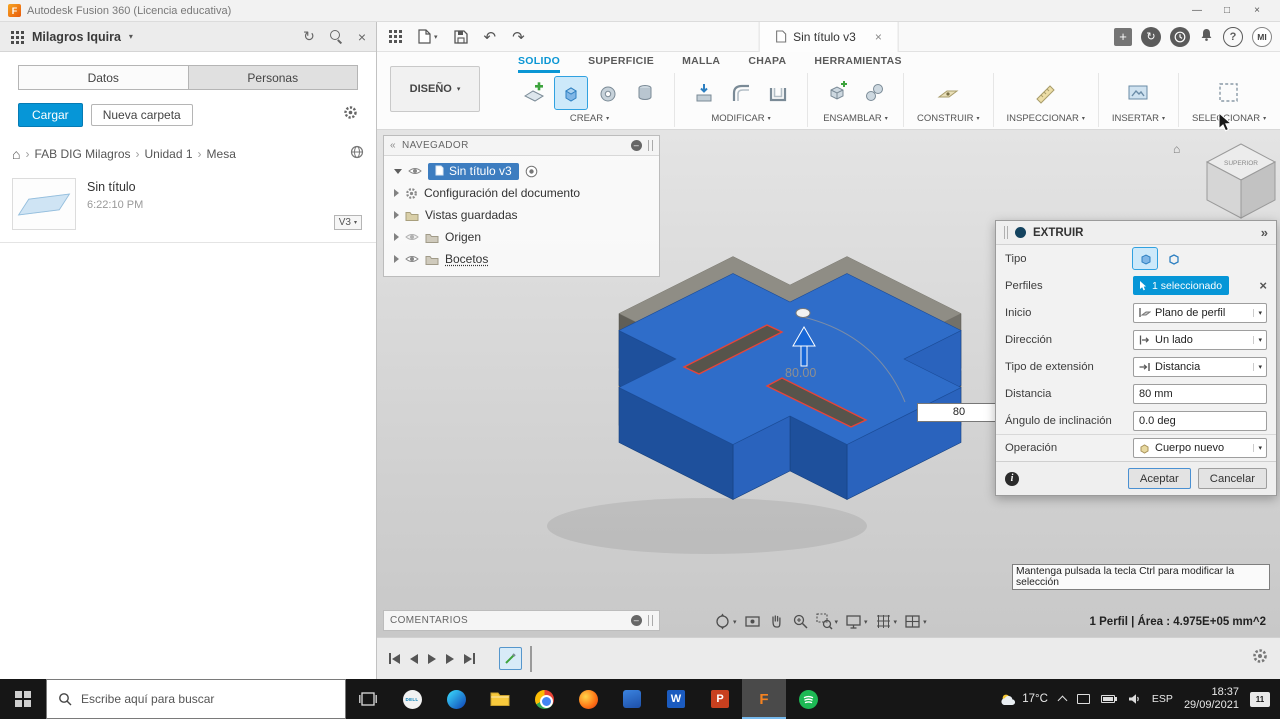 This screenshot has width=1280, height=719. What do you see at coordinates (428, 36) in the screenshot?
I see `file-menu-icon: ▾` at bounding box center [428, 36].